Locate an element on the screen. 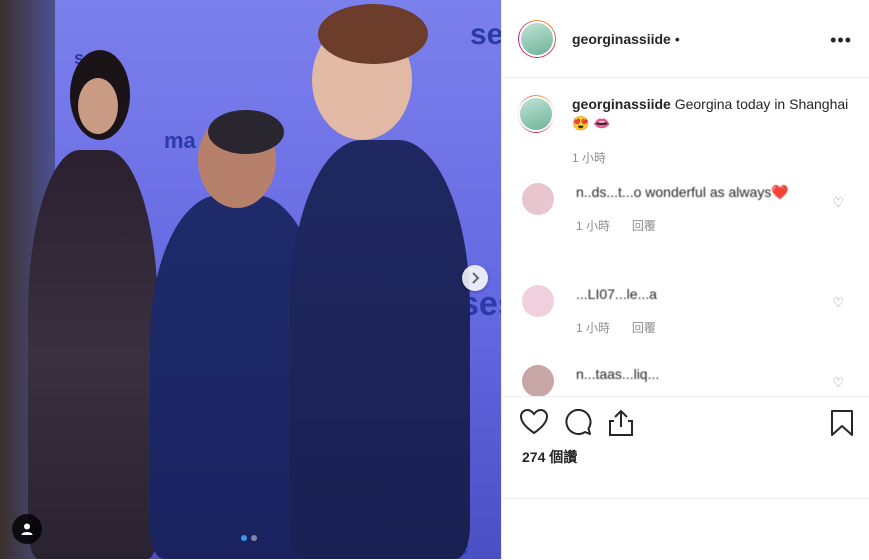 Image resolution: width=869 pixels, height=560 pixels. tagged-users-button is located at coordinates (27, 529).